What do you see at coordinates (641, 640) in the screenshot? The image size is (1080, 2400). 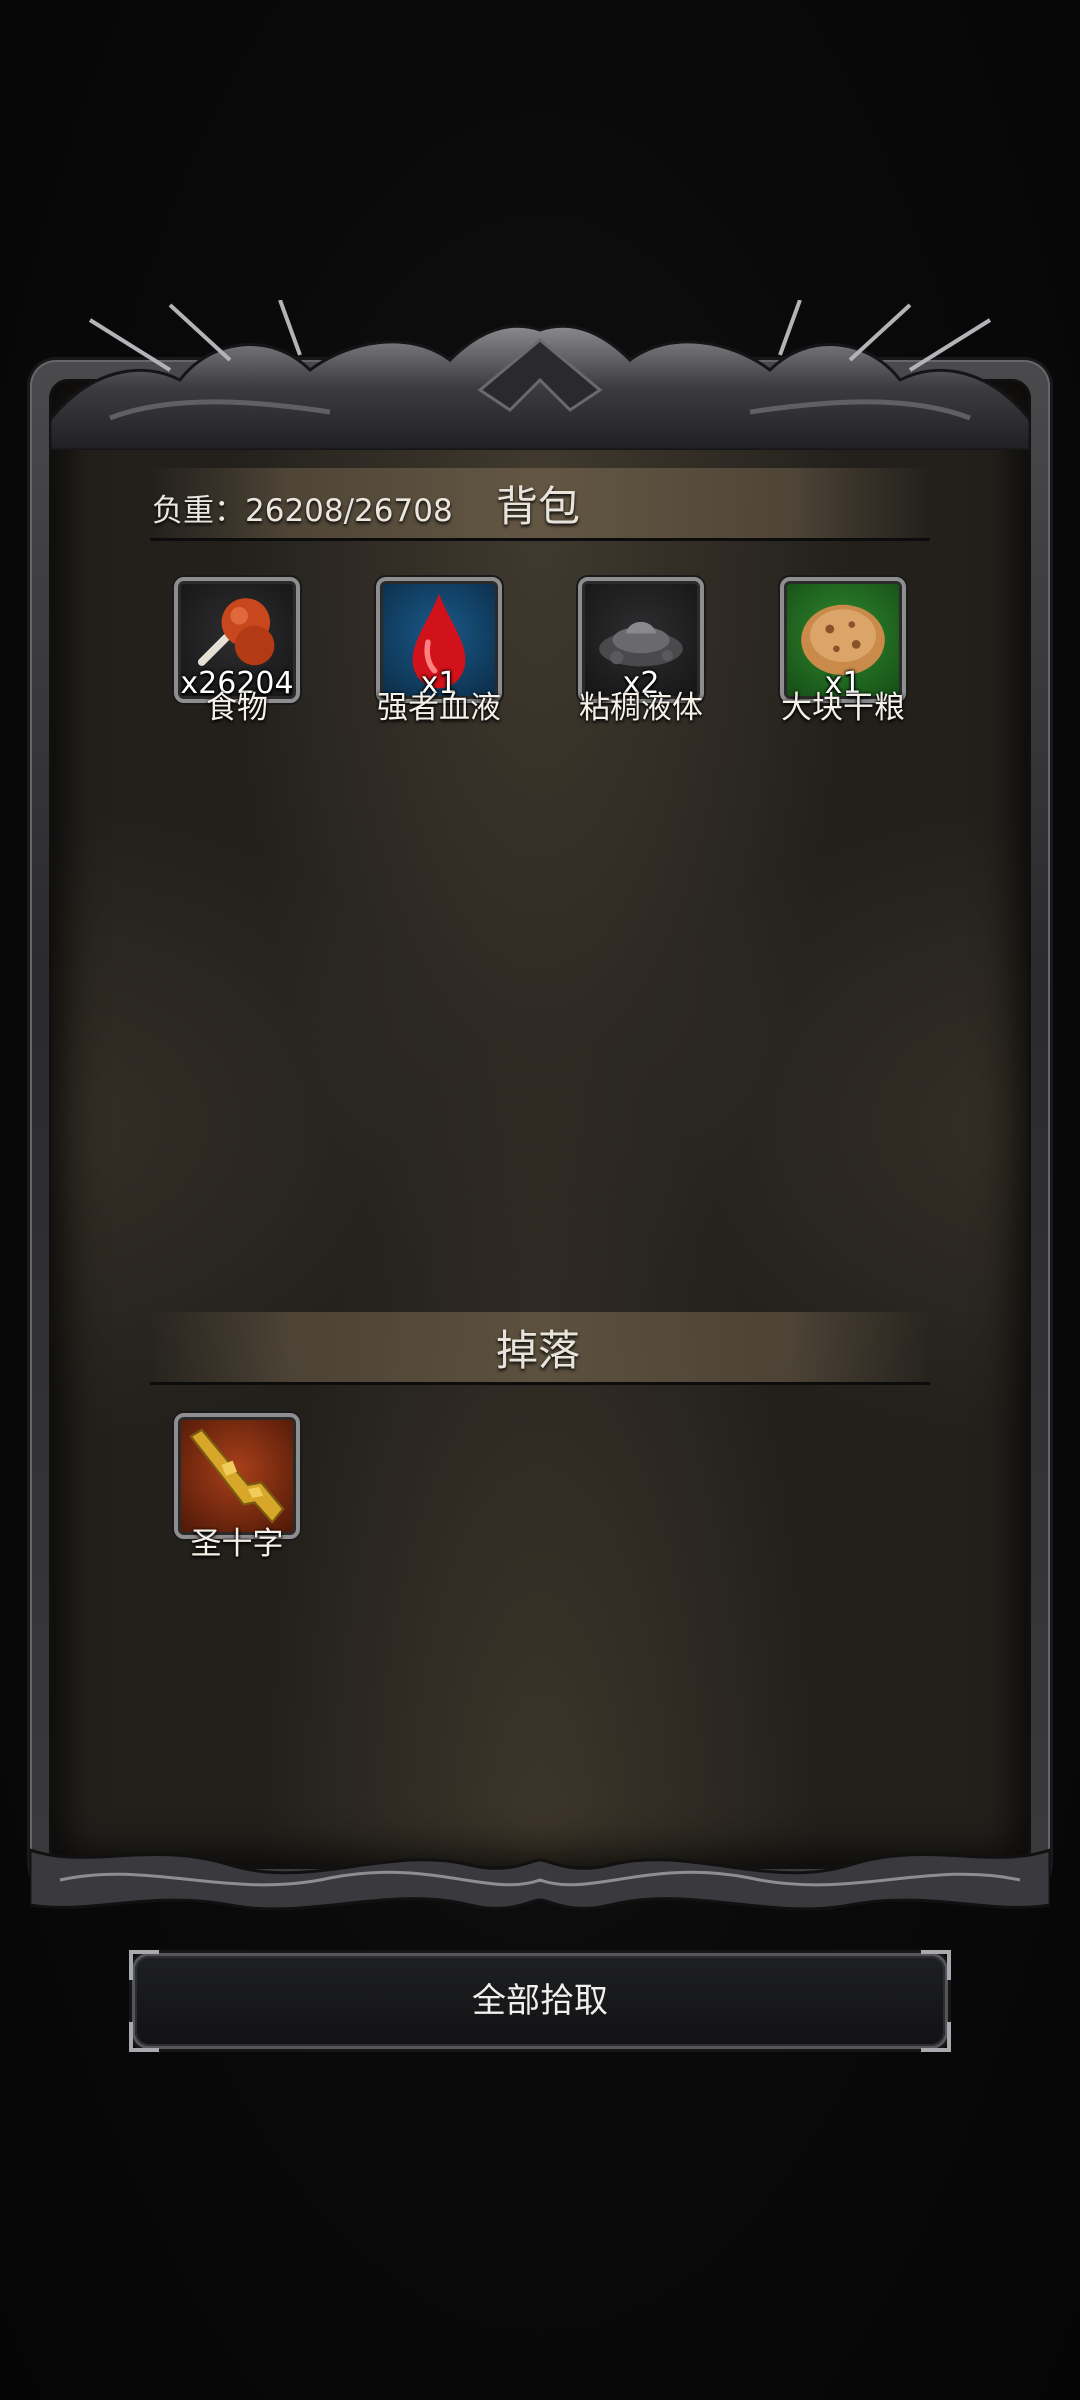 I see `inventory-slot-sticky-liquid: x2` at bounding box center [641, 640].